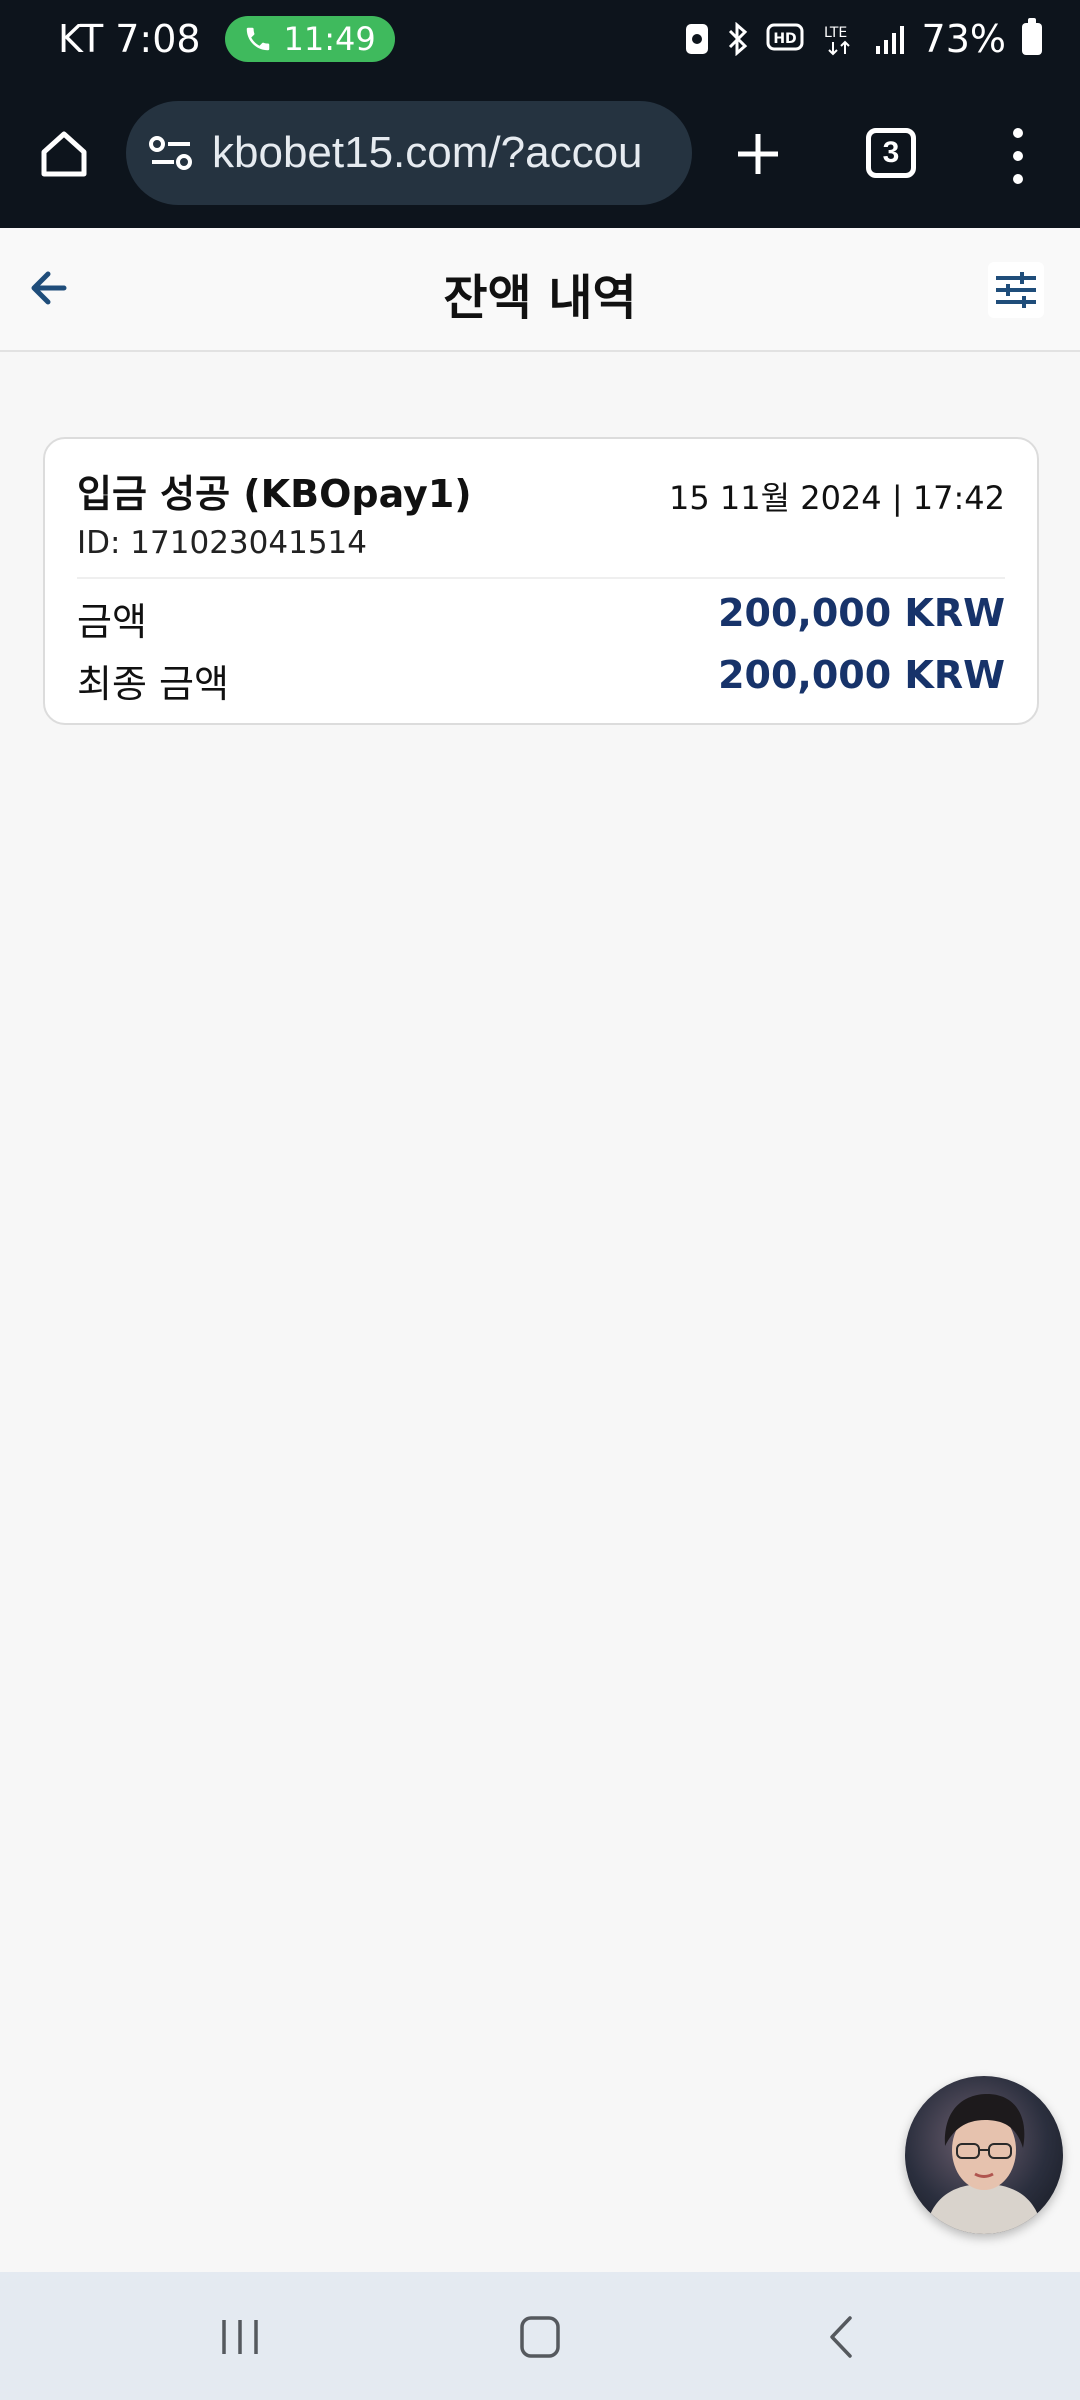 This screenshot has height=2400, width=1080. What do you see at coordinates (984, 2164) in the screenshot?
I see `avatar-portrait` at bounding box center [984, 2164].